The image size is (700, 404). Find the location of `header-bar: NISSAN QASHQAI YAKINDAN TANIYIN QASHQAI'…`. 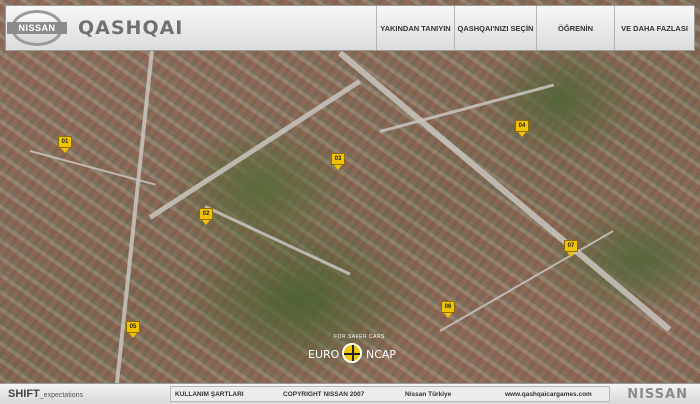

header-bar: NISSAN QASHQAI YAKINDAN TANIYIN QASHQAI'… is located at coordinates (350, 28).